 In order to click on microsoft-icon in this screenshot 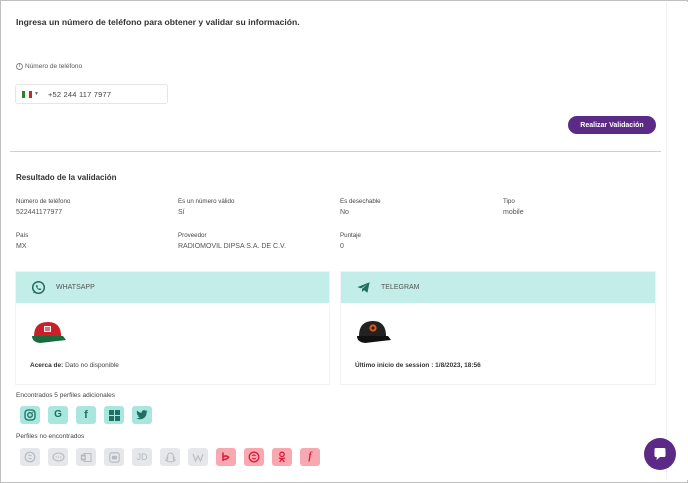, I will do `click(114, 415)`.